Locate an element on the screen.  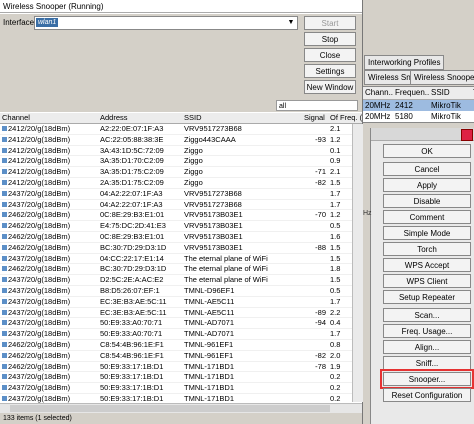
address-cell-text: 3A:35:D1:75:C2:09 is located at coordinates (132, 172).